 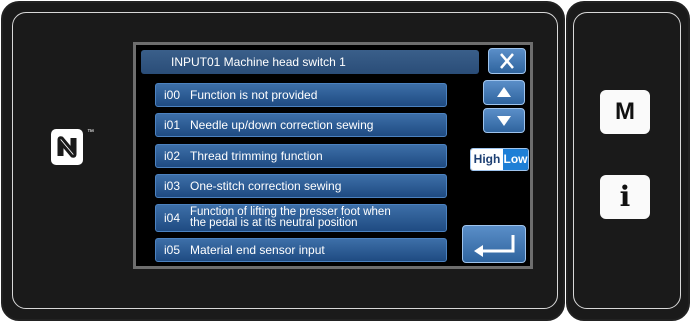 I want to click on toggle-high-option: High, so click(x=487, y=159).